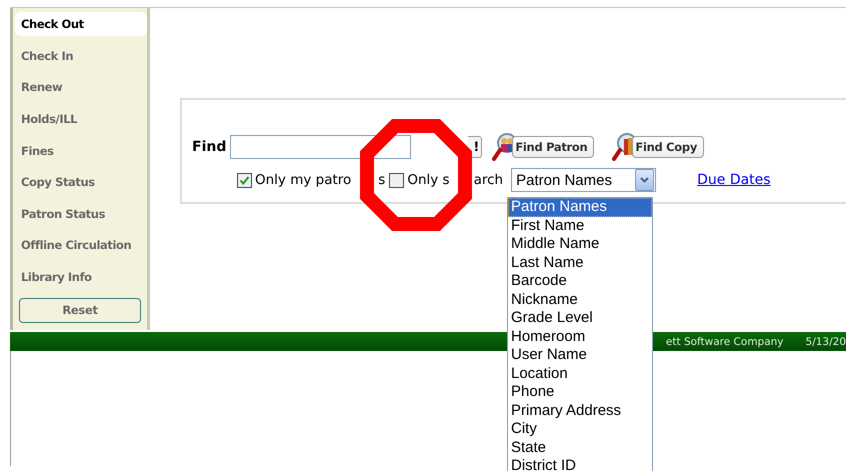 The width and height of the screenshot is (846, 471). I want to click on find-field, so click(321, 147).